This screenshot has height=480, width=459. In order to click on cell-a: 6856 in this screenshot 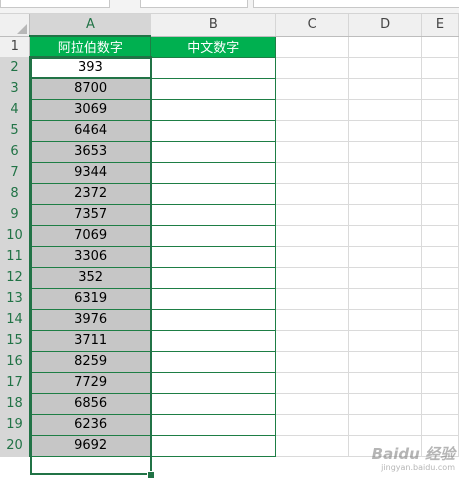, I will do `click(90, 404)`.